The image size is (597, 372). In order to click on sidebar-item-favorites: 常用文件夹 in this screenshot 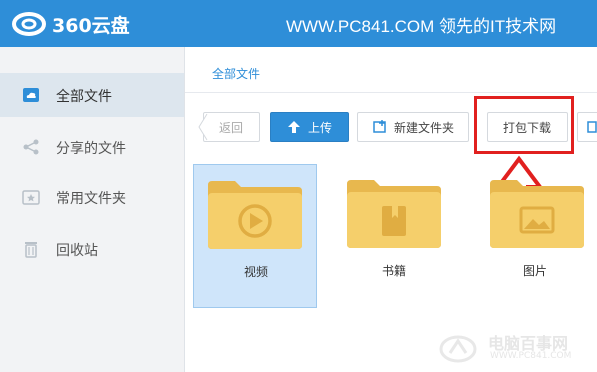, I will do `click(92, 197)`.